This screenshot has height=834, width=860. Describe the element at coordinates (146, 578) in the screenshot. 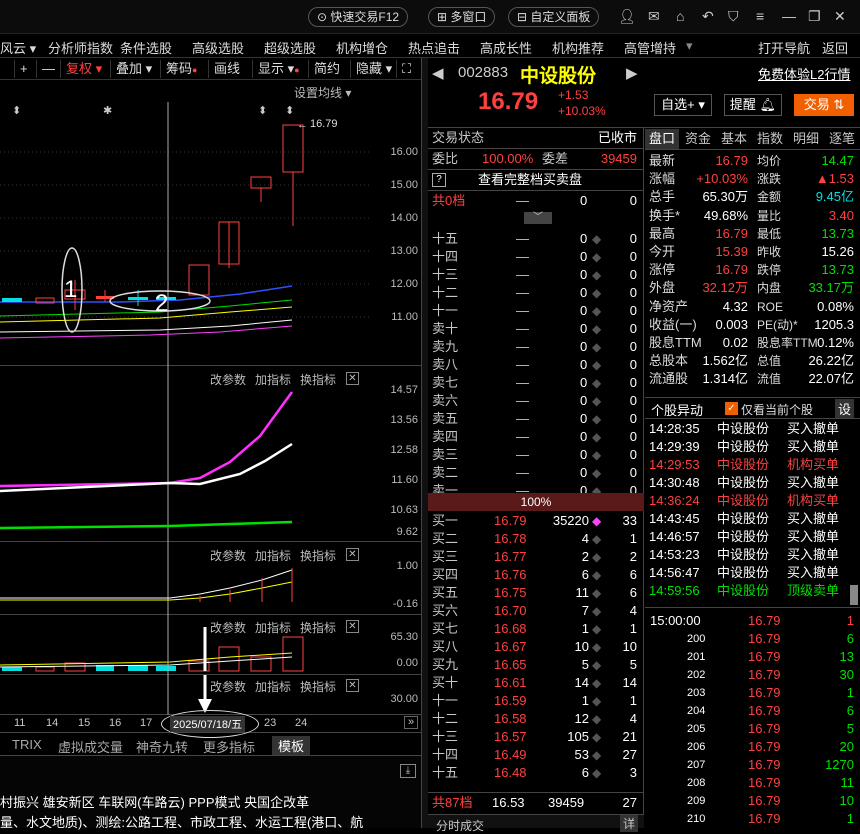

I see `indicator-2-chart` at that location.